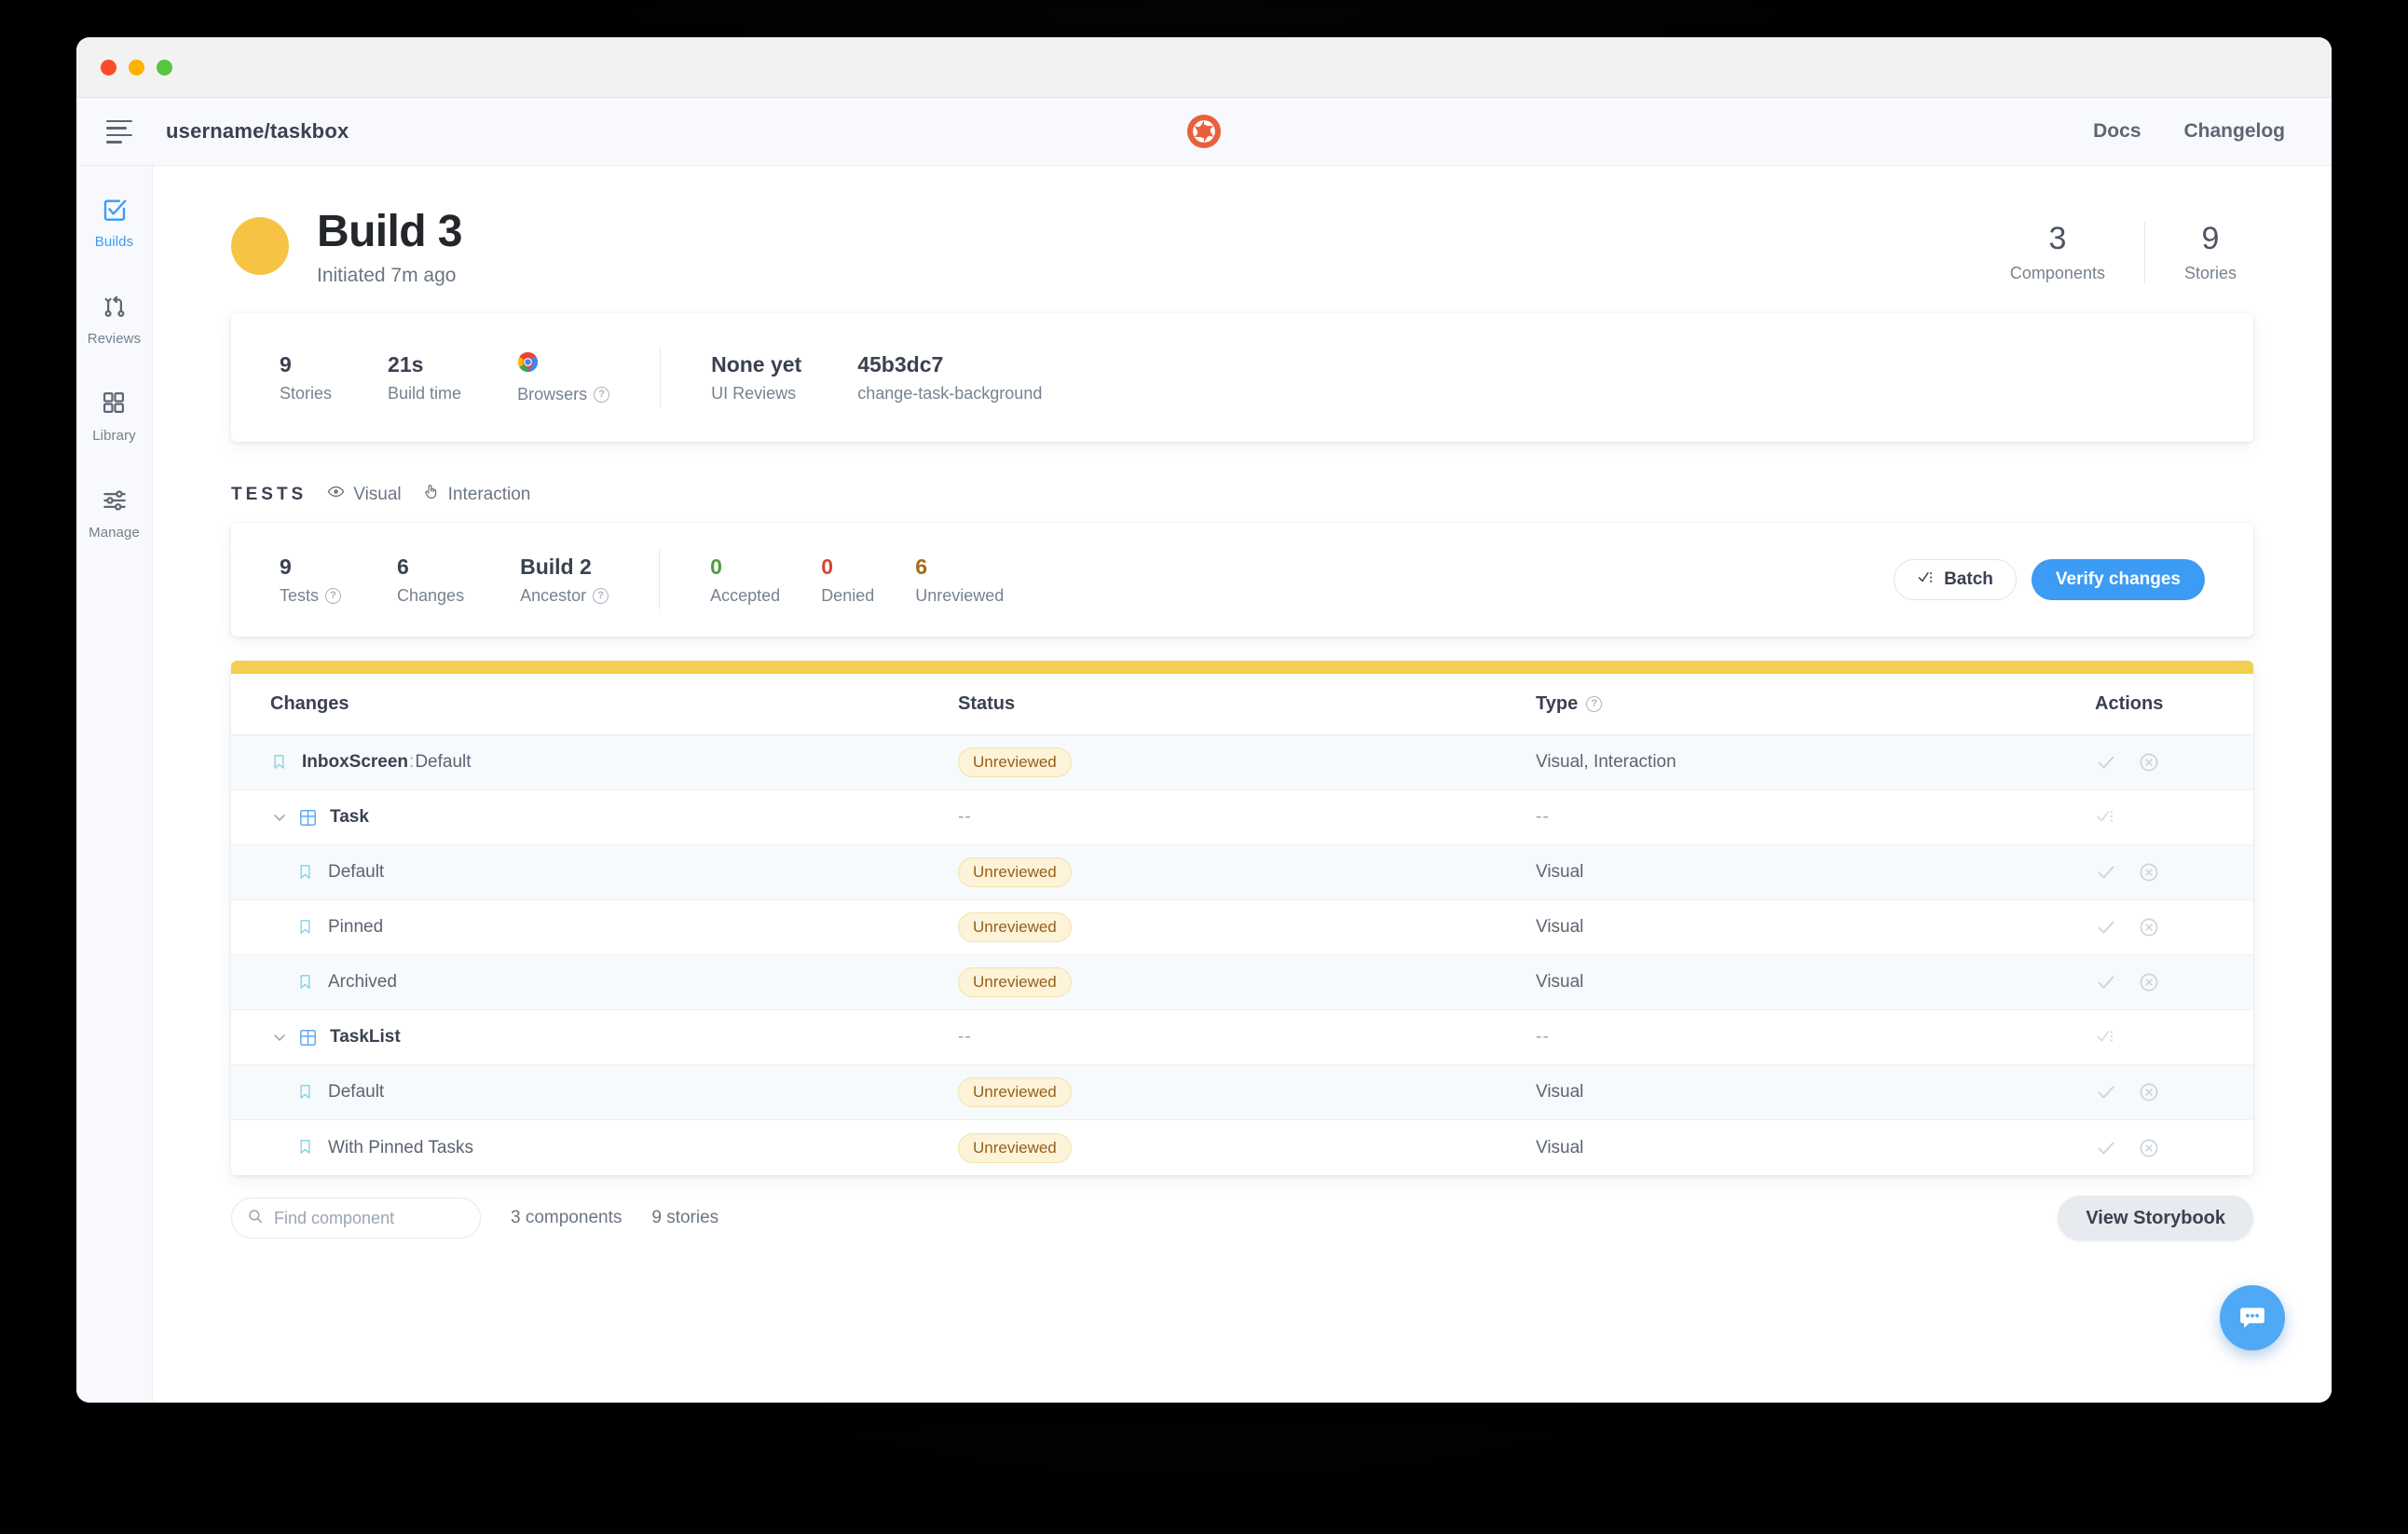 Image resolution: width=2408 pixels, height=1534 pixels. I want to click on tests-stat-tests: 9 Tests ?, so click(311, 580).